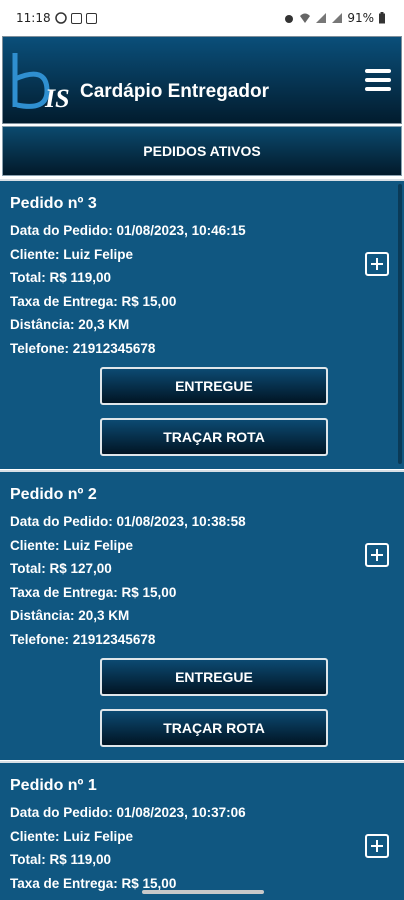 This screenshot has height=900, width=404. Describe the element at coordinates (128, 230) in the screenshot. I see `order-date: Data do Pedido: 01/08/2023, 10:46:15` at that location.